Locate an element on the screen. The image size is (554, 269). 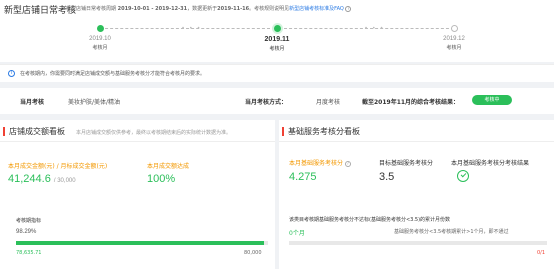
service-card-title: 基础服务考核分看板 is located at coordinates (324, 131).